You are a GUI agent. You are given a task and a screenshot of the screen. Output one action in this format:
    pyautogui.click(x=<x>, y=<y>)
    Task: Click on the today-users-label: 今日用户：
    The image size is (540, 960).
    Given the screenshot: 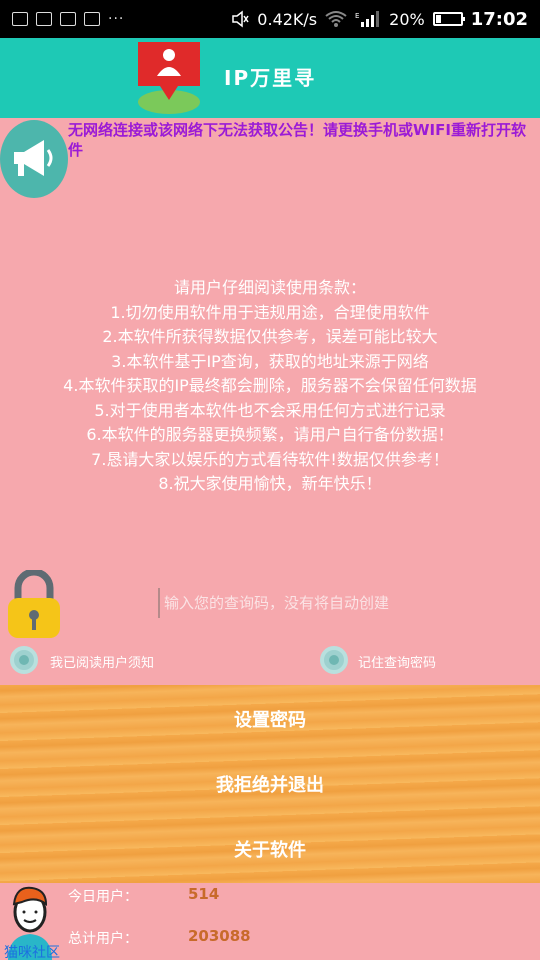 What is the action you would take?
    pyautogui.click(x=103, y=897)
    